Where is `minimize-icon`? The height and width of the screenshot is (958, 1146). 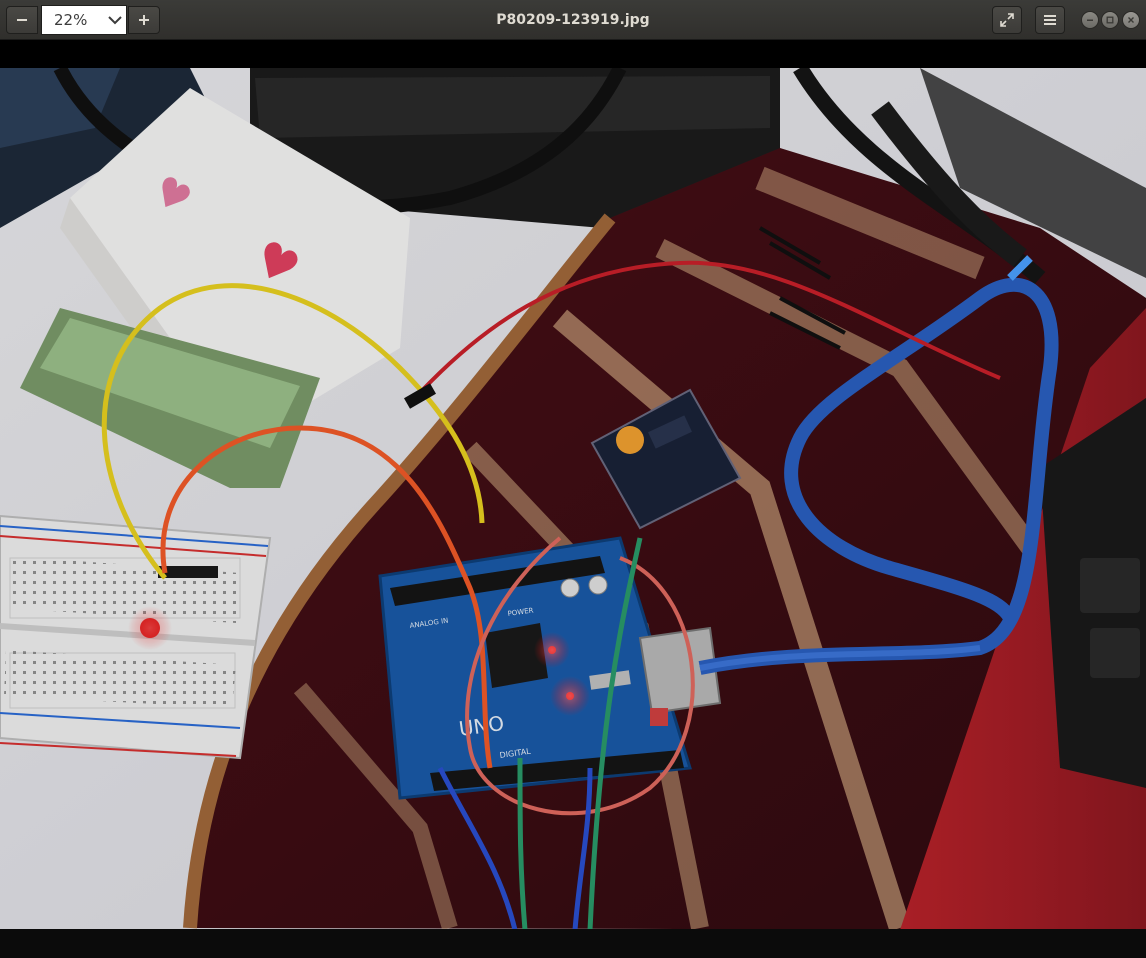
minimize-icon is located at coordinates (1090, 20).